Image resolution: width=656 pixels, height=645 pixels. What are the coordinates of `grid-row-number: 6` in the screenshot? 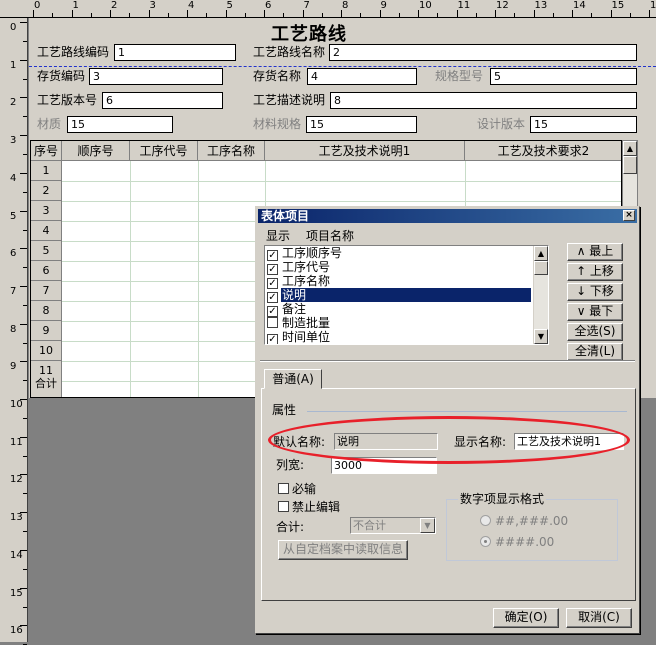 It's located at (46, 271).